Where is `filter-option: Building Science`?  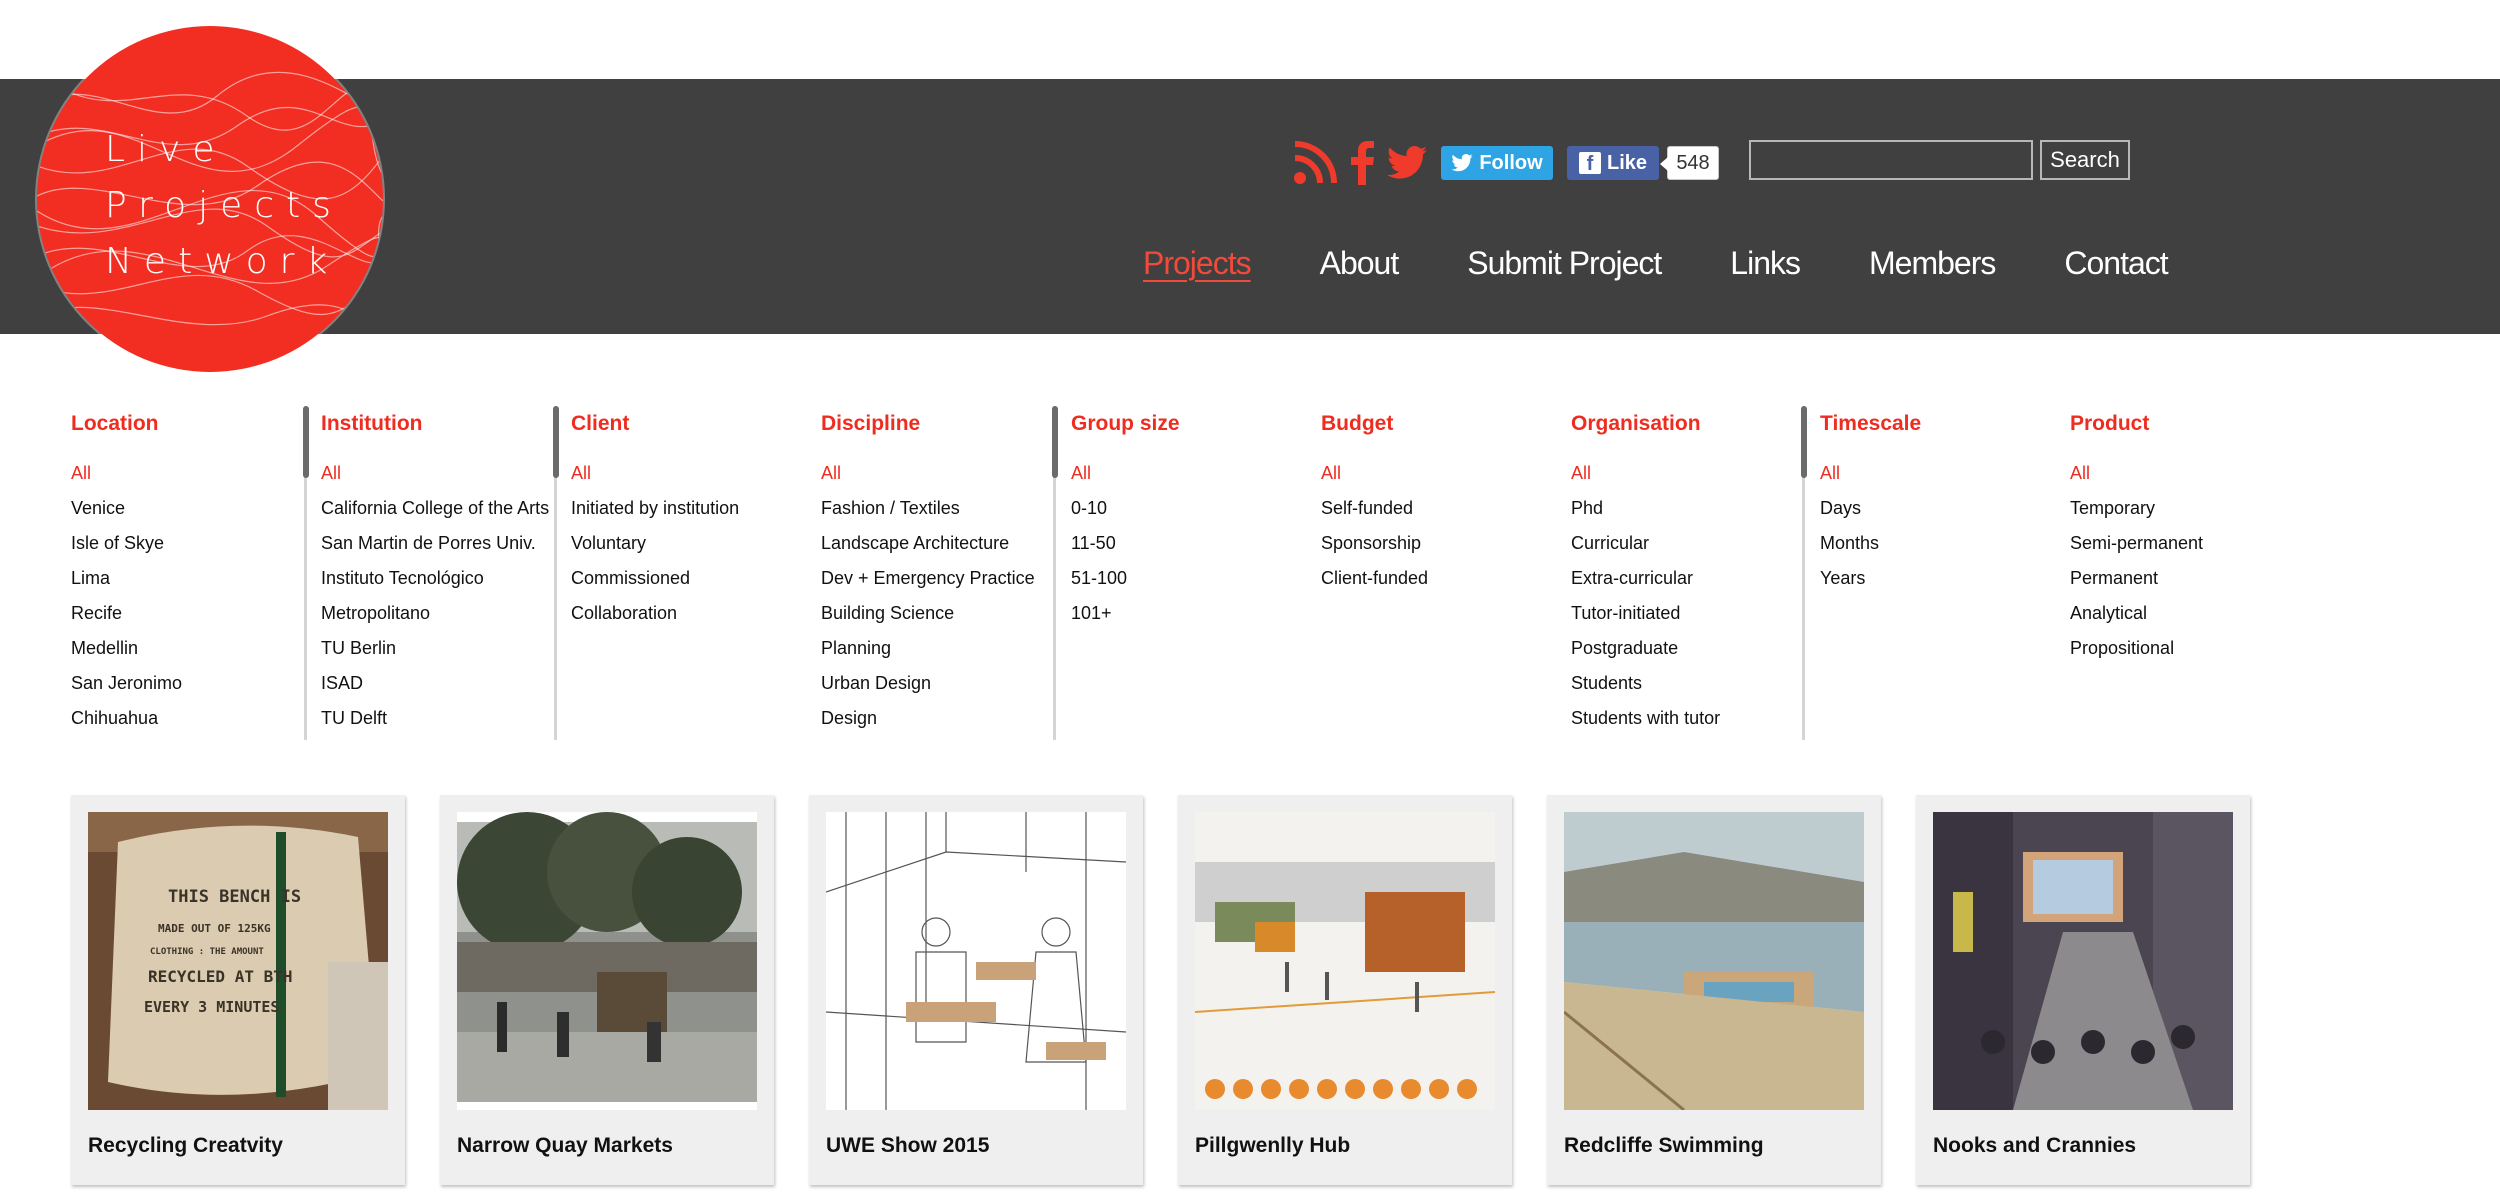 filter-option: Building Science is located at coordinates (941, 619).